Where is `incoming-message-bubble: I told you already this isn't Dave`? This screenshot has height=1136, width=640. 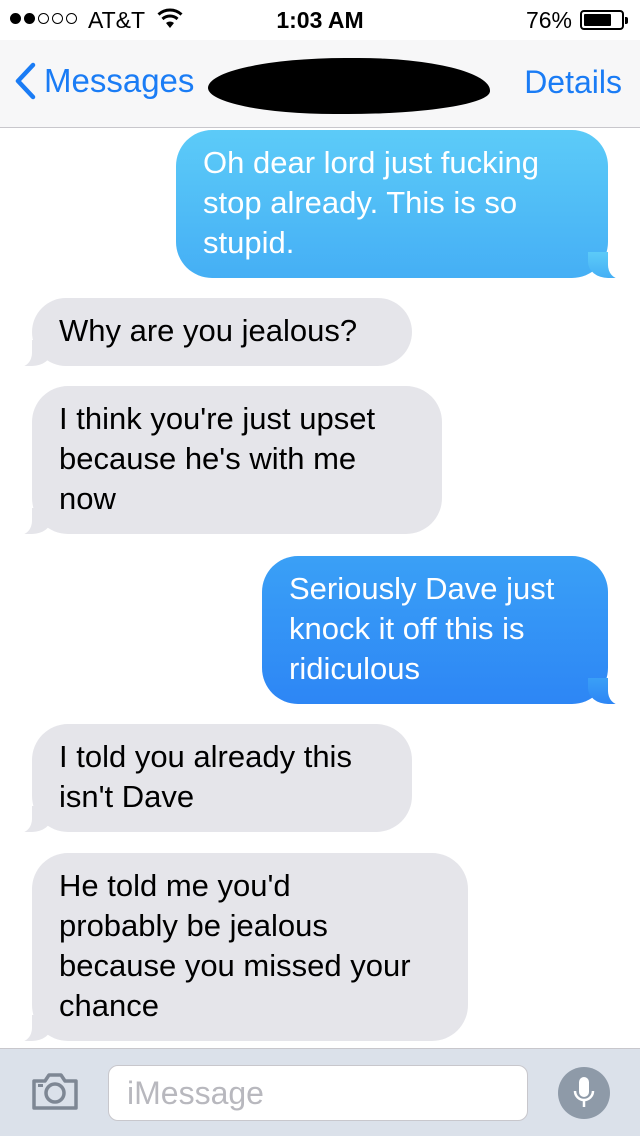
incoming-message-bubble: I told you already this isn't Dave is located at coordinates (215, 778).